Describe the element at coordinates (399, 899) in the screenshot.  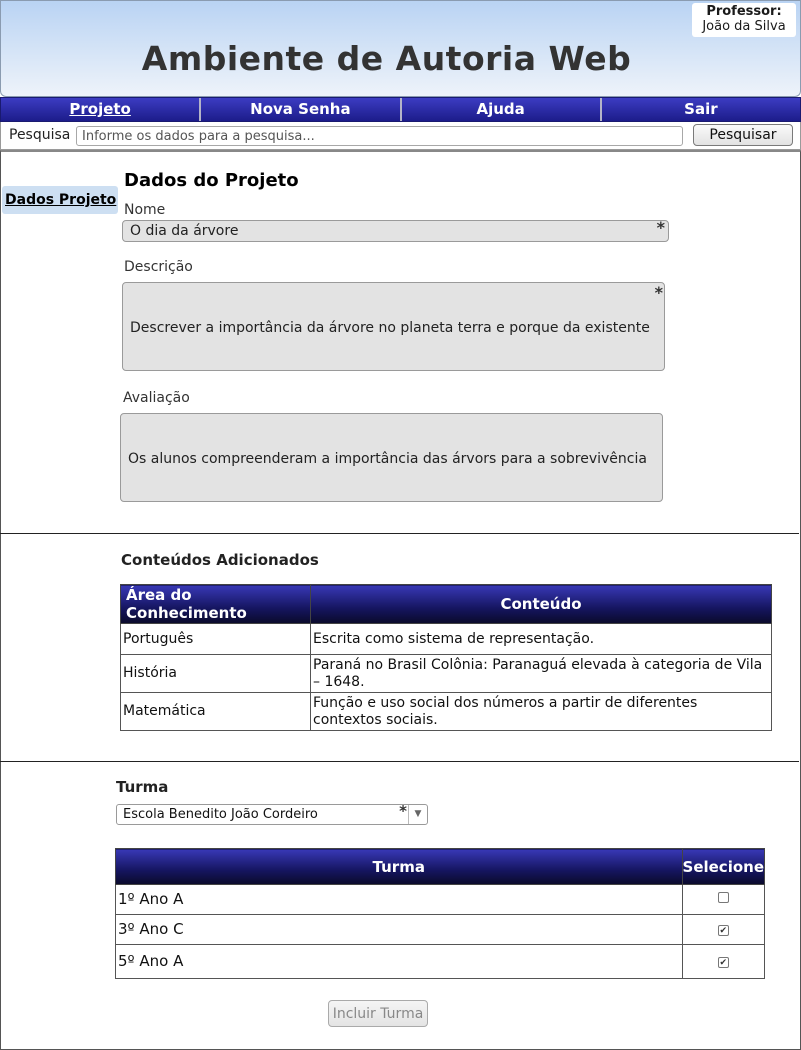
I see `class-name: 1º Ano A` at that location.